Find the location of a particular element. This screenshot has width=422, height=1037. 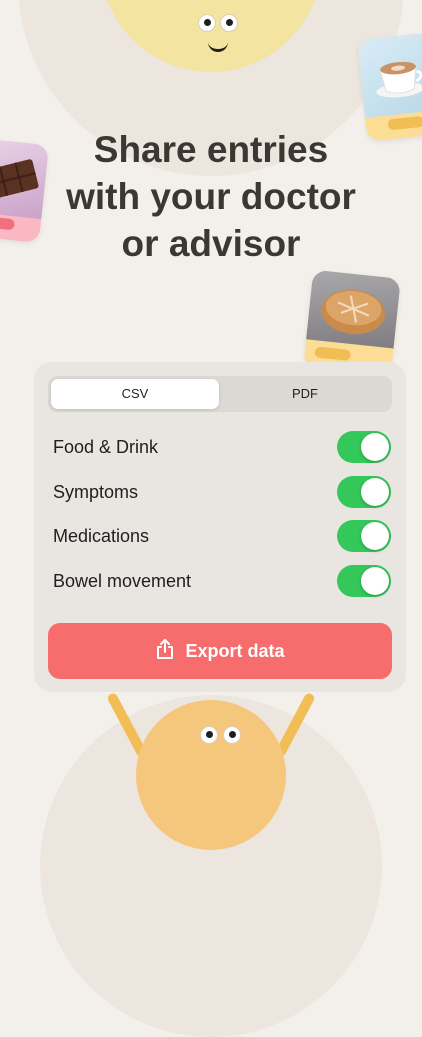

export-data-button: Export data is located at coordinates (220, 651).